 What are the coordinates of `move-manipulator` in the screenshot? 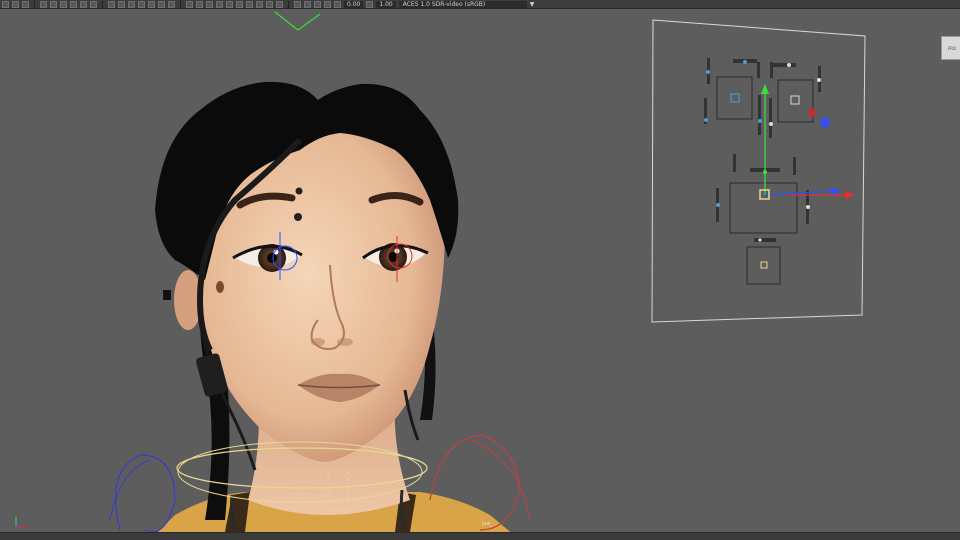 It's located at (807, 142).